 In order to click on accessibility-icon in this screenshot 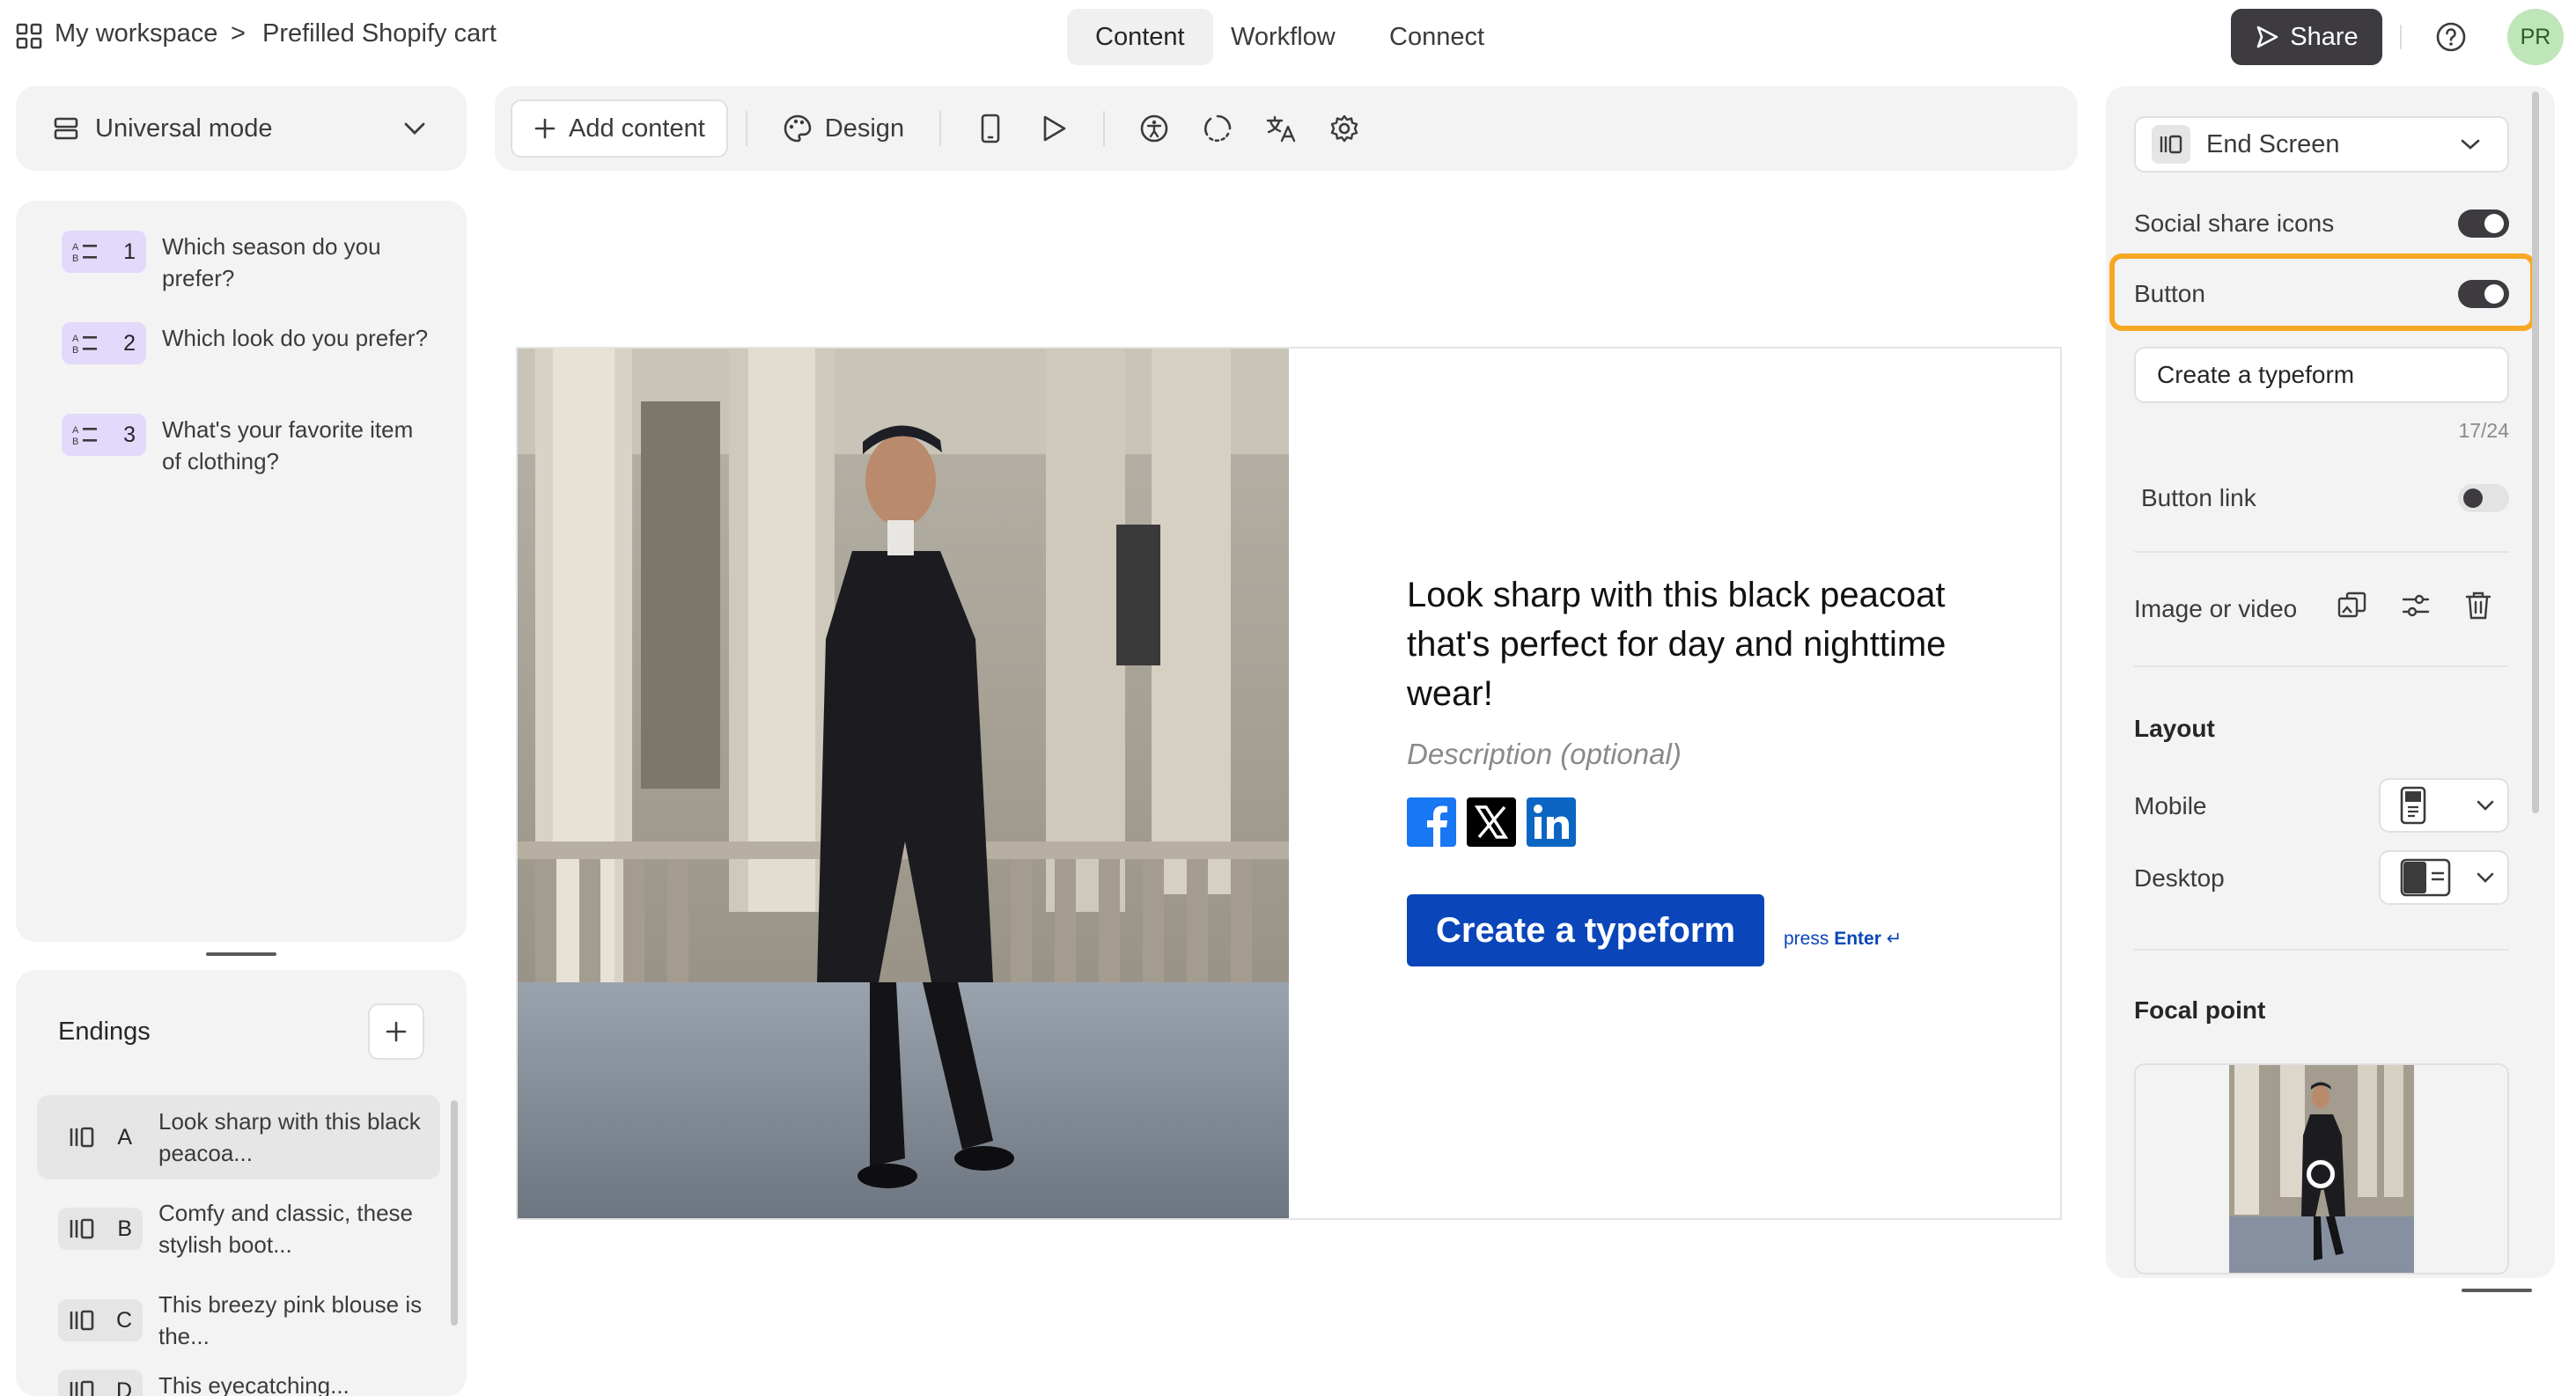, I will do `click(1154, 128)`.